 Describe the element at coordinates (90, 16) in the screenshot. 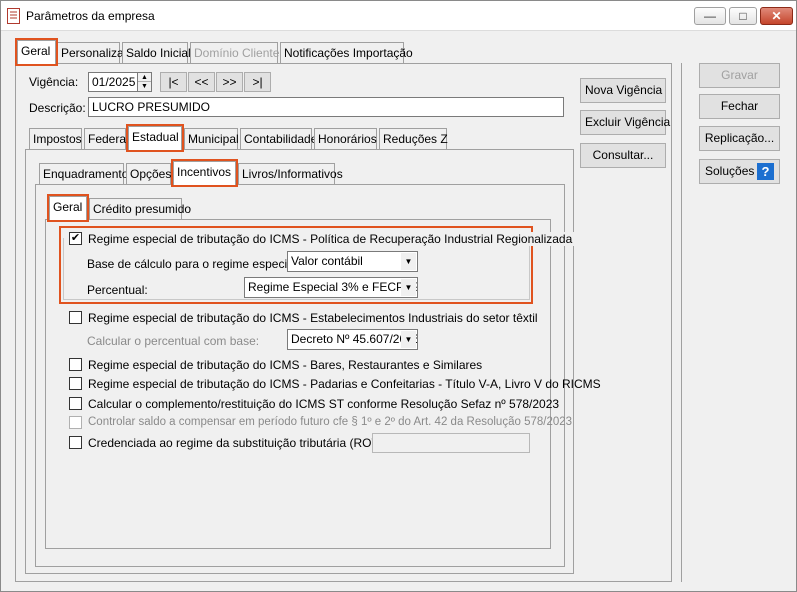

I see `window-title: Parâmetros da empresa` at that location.